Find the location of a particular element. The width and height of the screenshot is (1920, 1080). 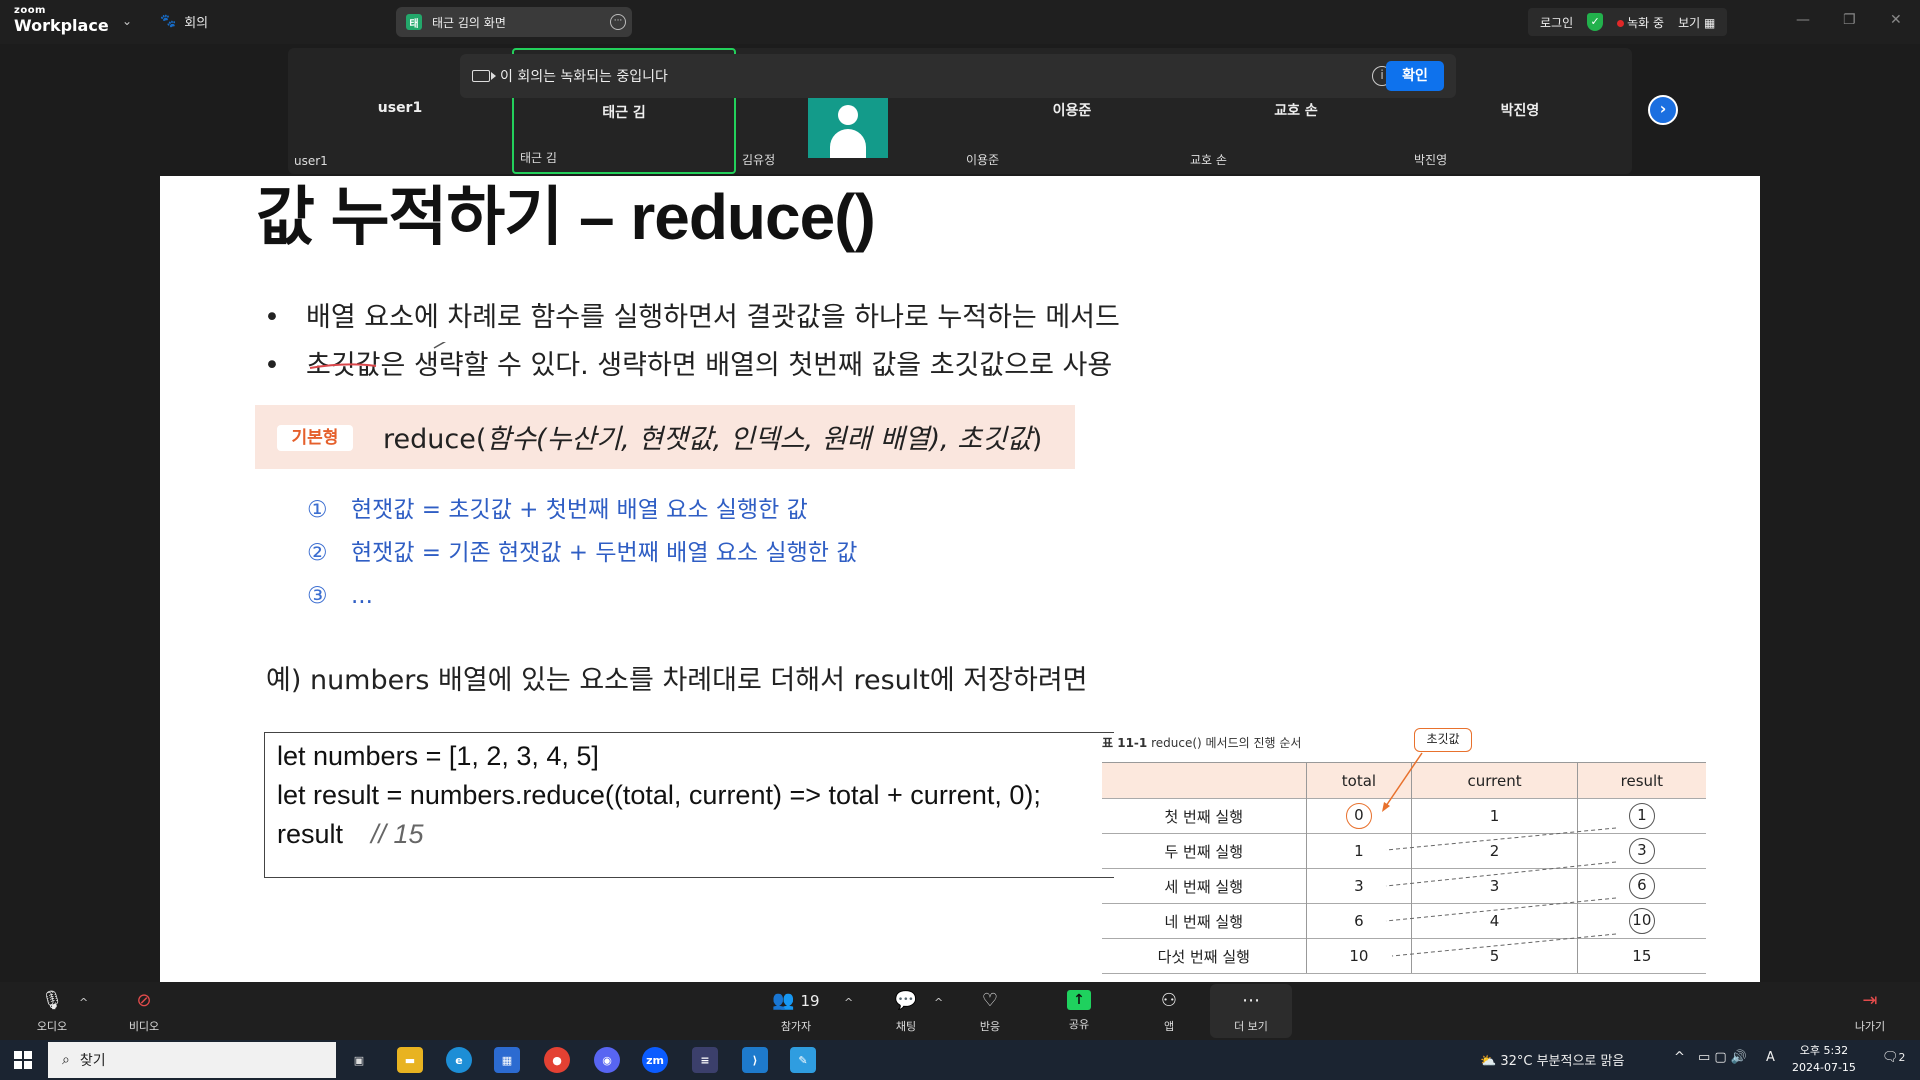

ime-indicator: A is located at coordinates (1770, 1057).